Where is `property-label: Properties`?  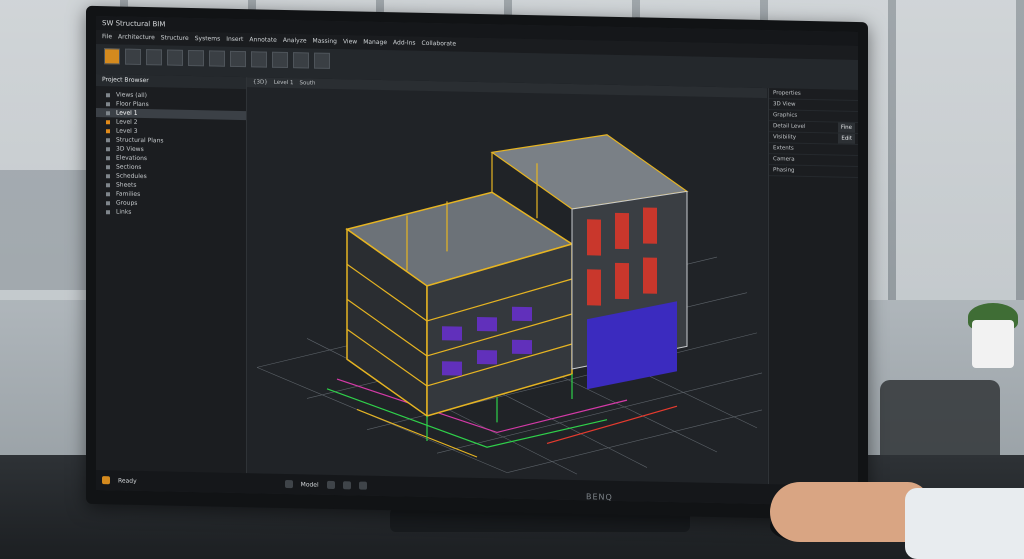
property-label: Properties is located at coordinates (787, 93).